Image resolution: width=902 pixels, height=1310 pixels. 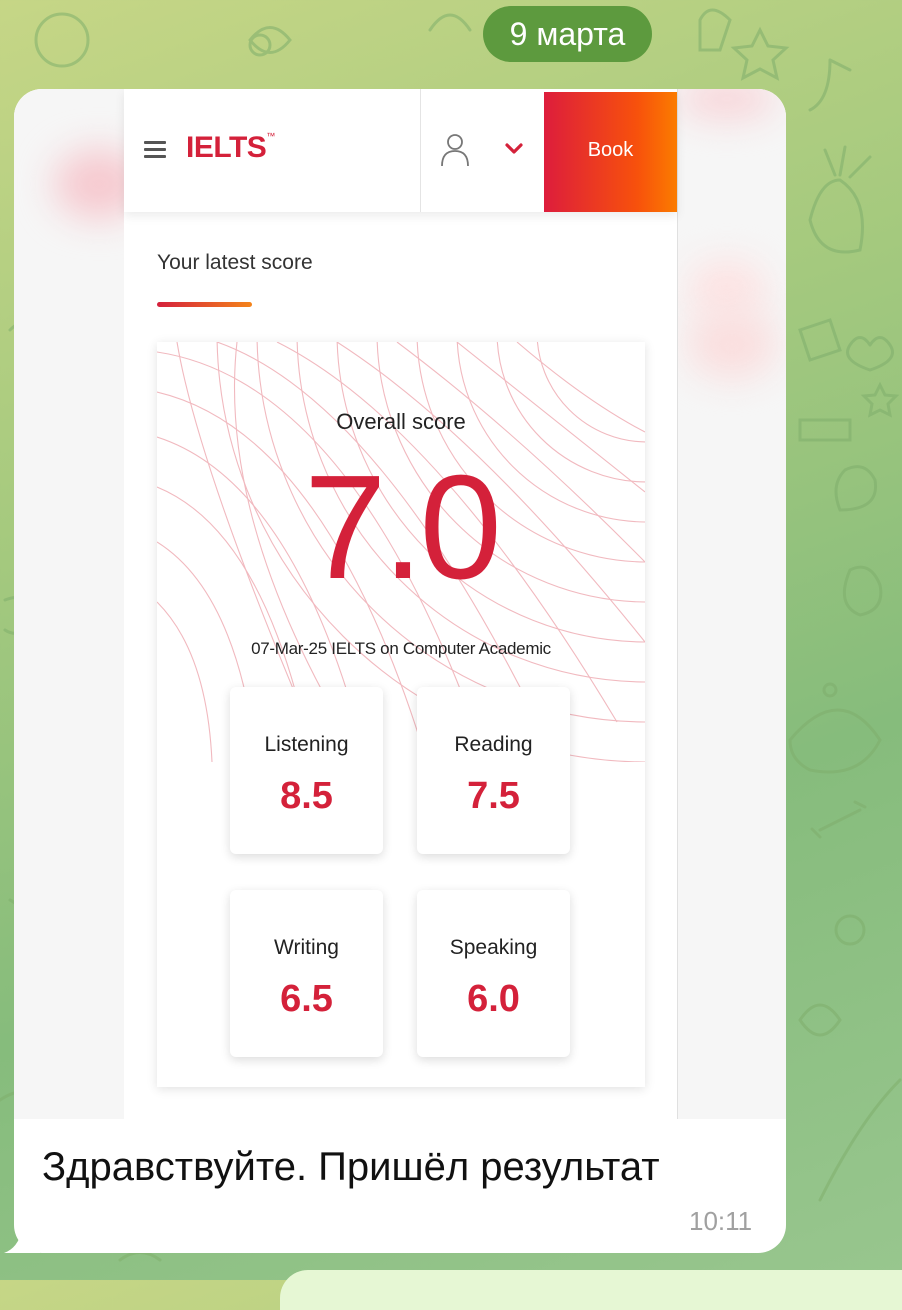 I want to click on message-text: Здравствуйте. Пришёл результат, so click(x=351, y=1167).